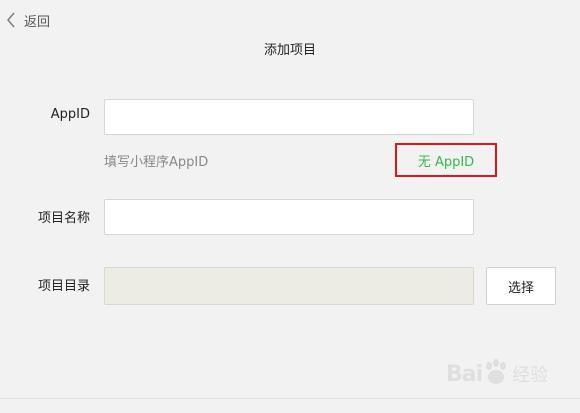  Describe the element at coordinates (290, 398) in the screenshot. I see `bottom-divider` at that location.